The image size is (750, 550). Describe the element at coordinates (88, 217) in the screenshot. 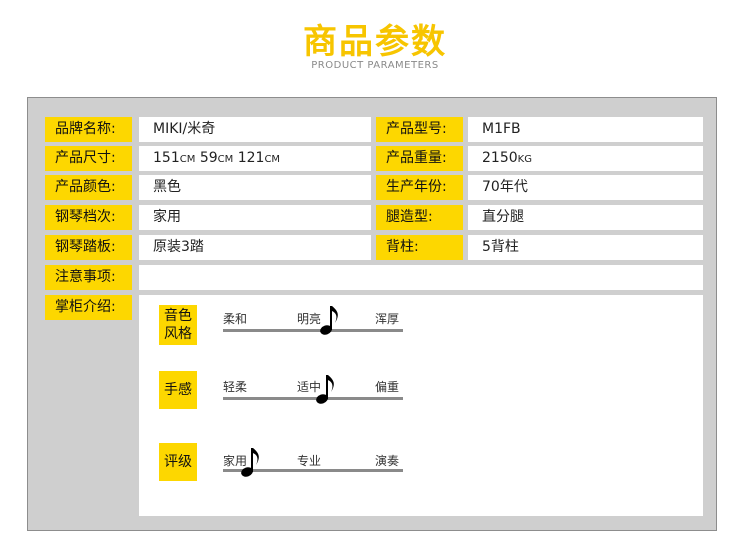

I see `grade-label: 钢琴档次:` at that location.